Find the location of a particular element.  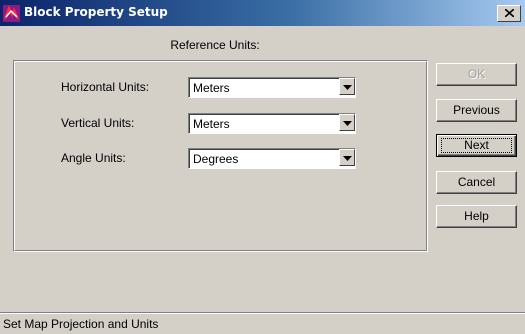

horizontal-units-value: Meters is located at coordinates (211, 88).